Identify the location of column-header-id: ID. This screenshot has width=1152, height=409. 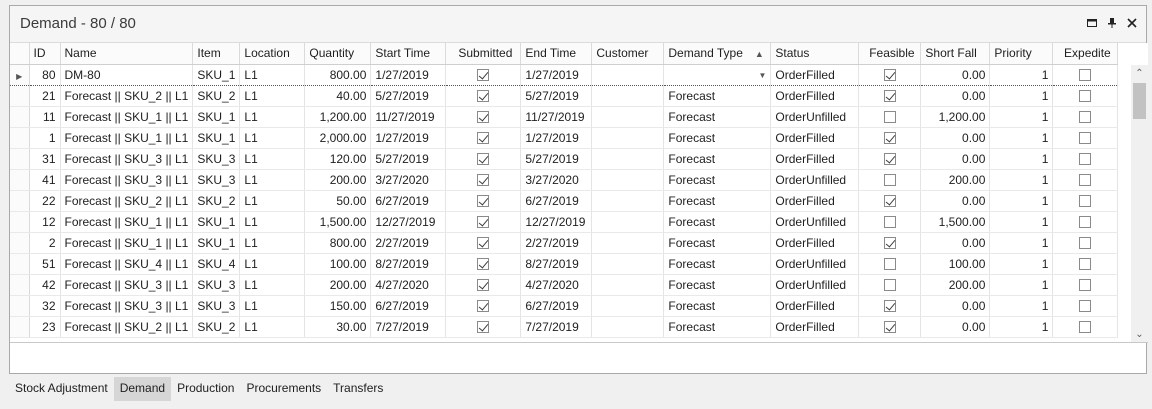
(45, 54).